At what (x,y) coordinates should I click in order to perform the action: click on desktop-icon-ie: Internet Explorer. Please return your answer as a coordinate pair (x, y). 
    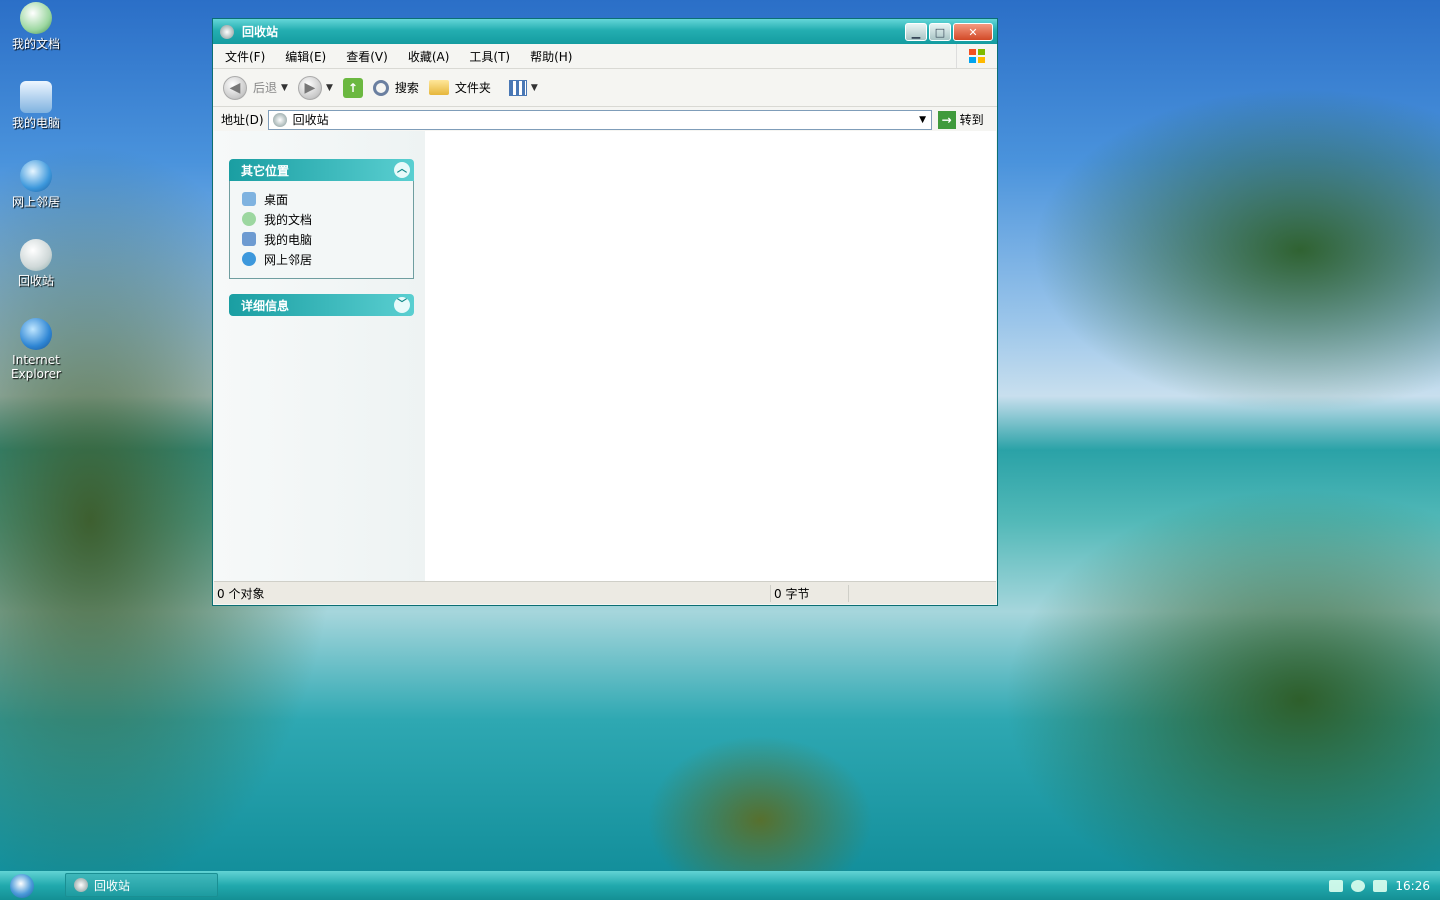
    Looking at the image, I should click on (36, 349).